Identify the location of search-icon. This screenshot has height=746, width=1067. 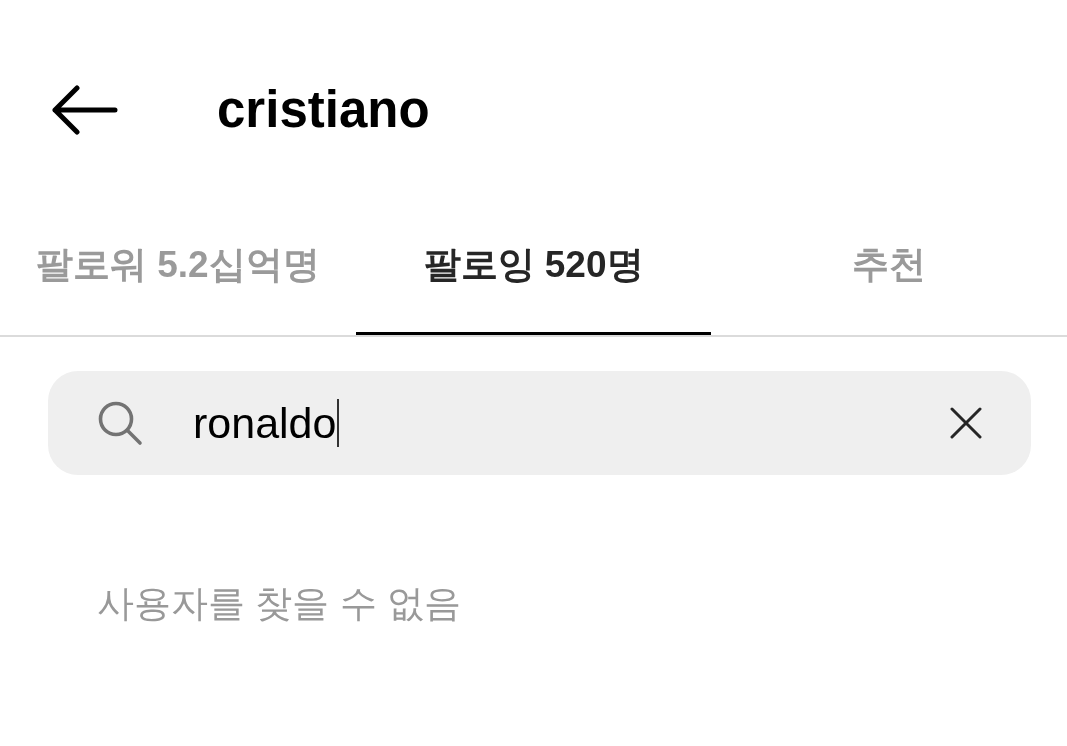
(120, 423).